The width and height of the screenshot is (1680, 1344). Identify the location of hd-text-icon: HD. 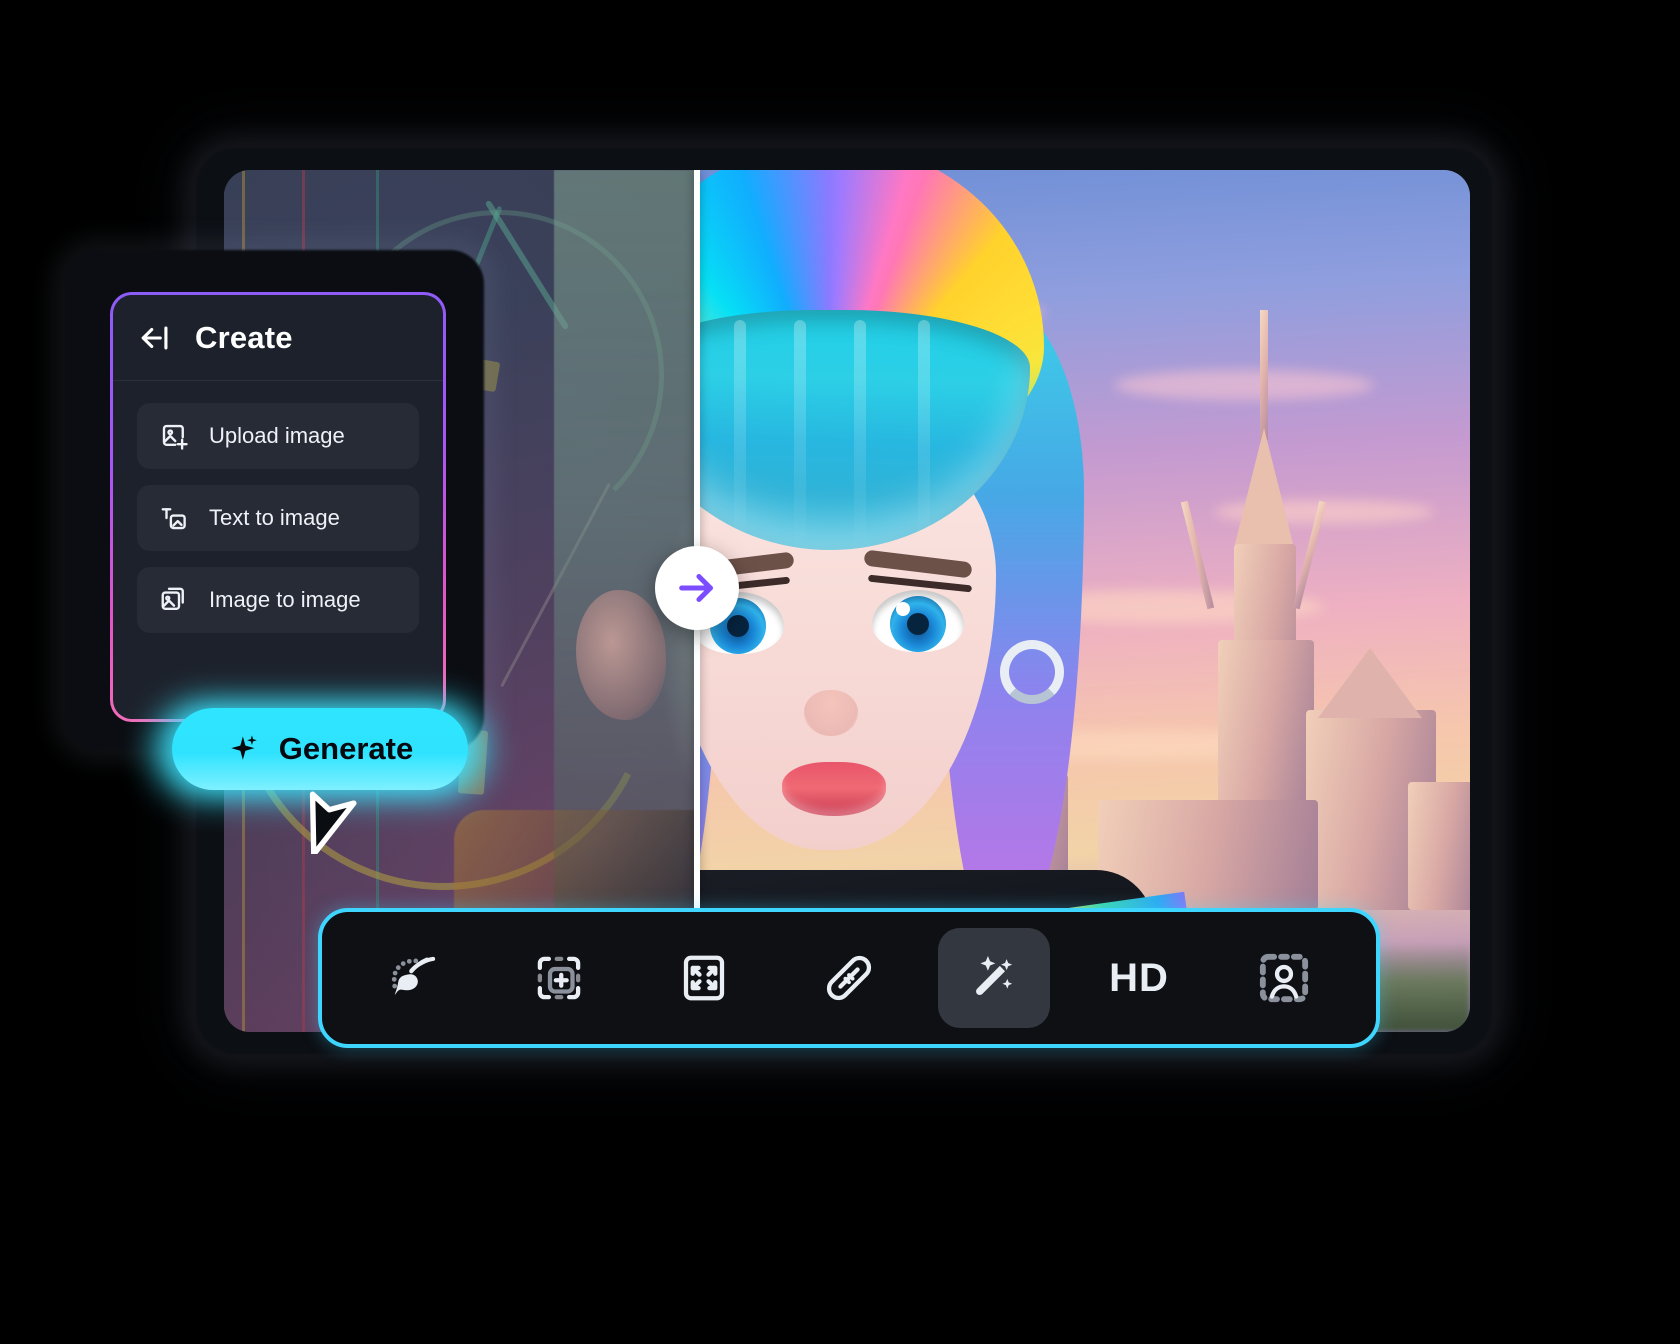
(1139, 977).